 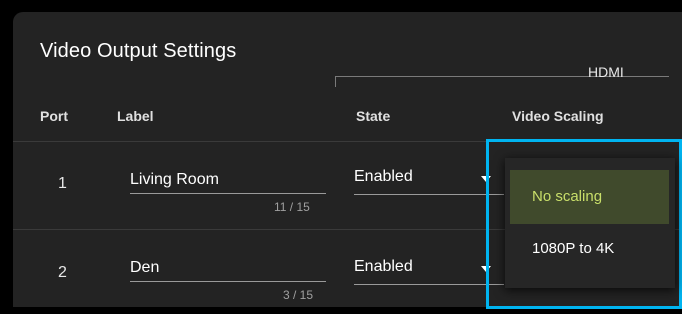 What do you see at coordinates (429, 182) in the screenshot?
I see `row-1-state-select: Enabled` at bounding box center [429, 182].